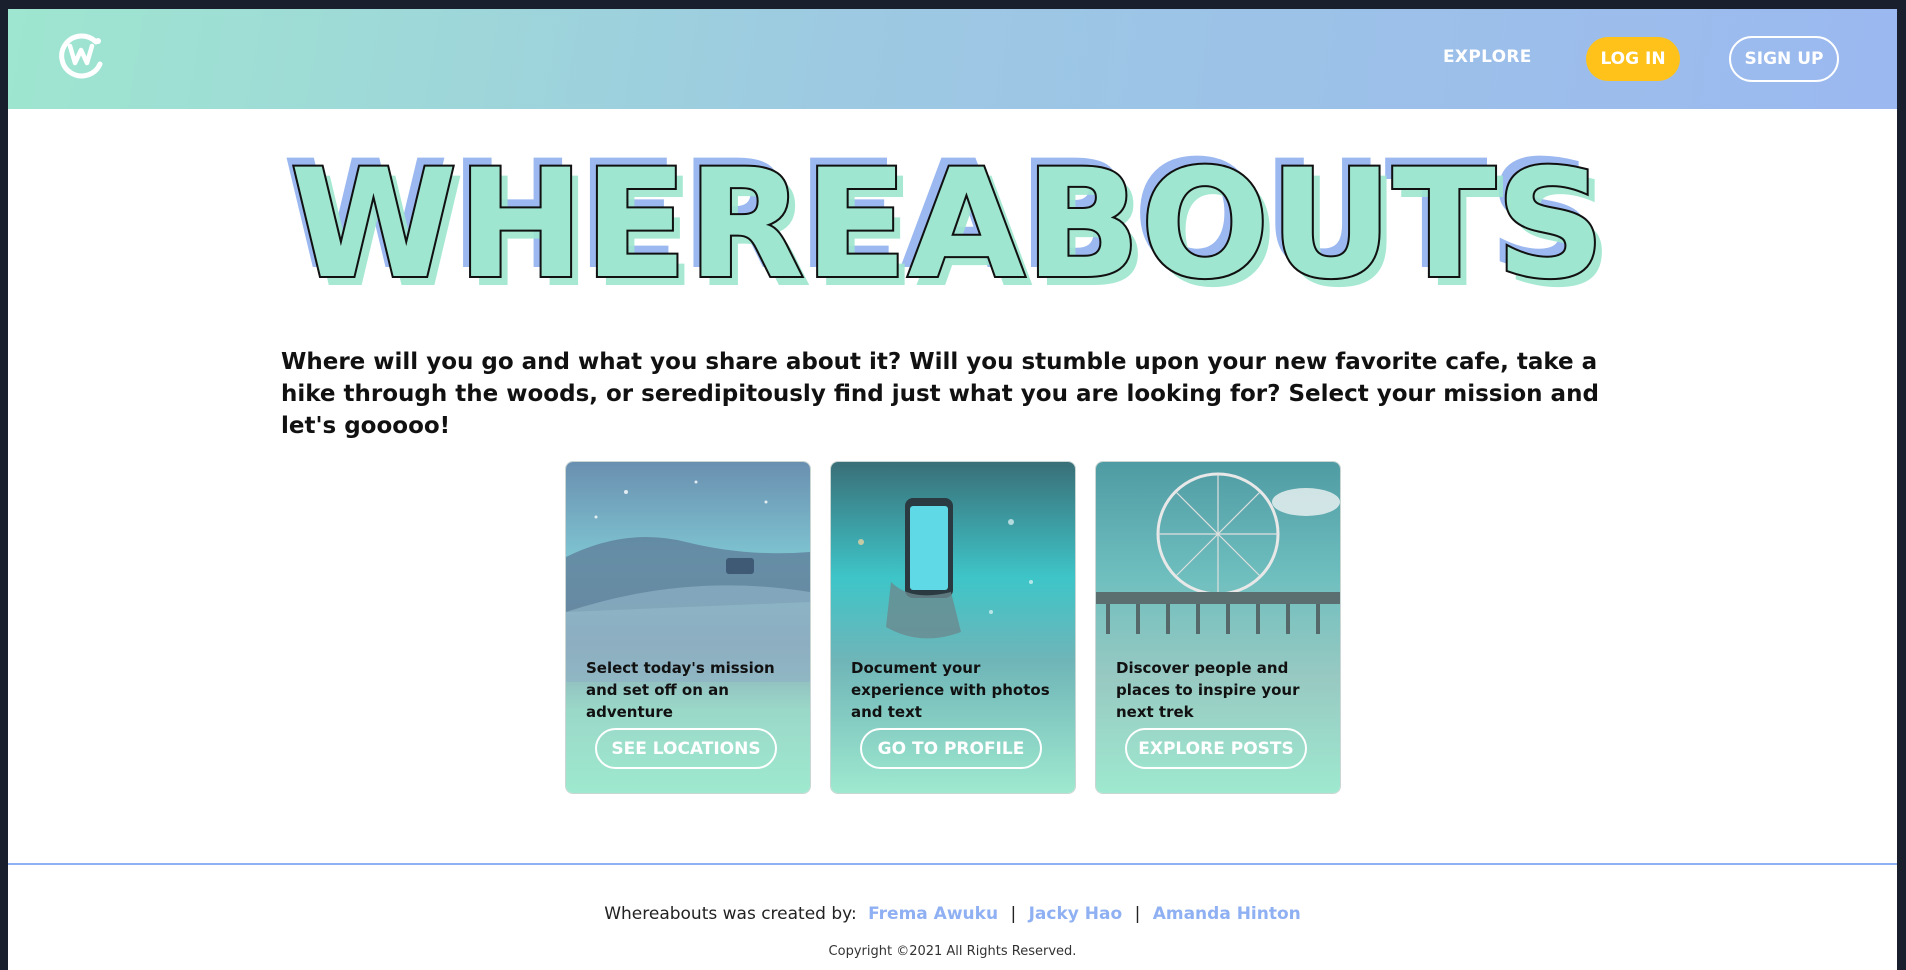 This screenshot has width=1906, height=970. I want to click on credits-prefix: Whereabouts was created by:, so click(730, 914).